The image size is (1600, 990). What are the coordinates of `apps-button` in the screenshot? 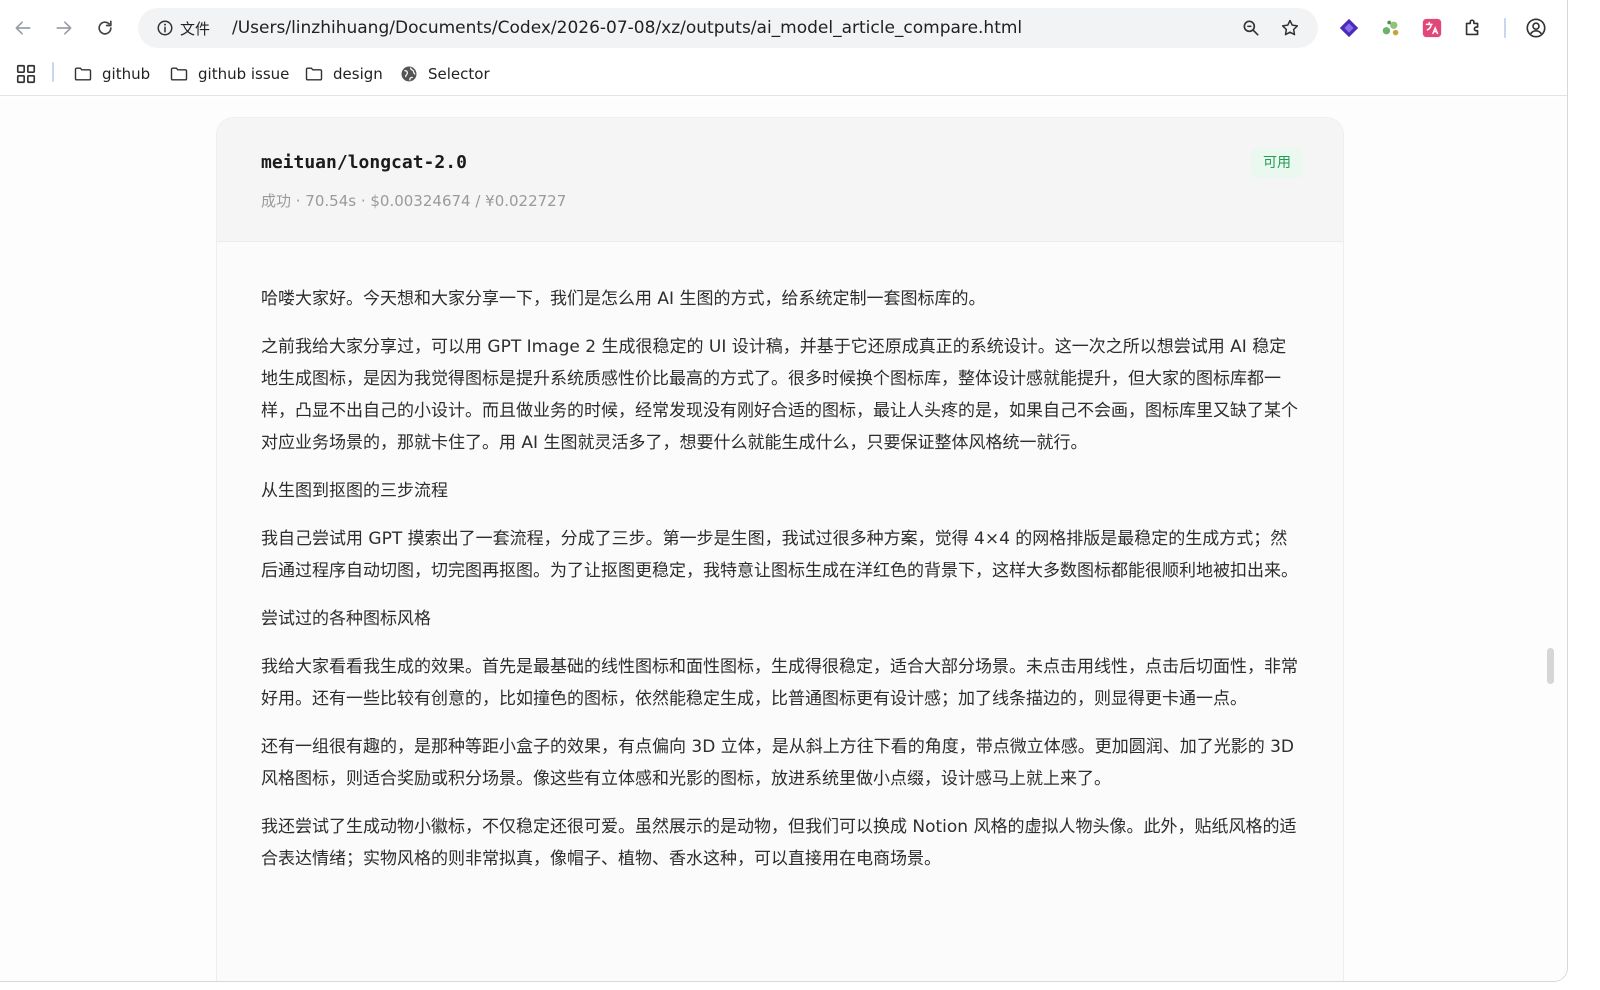 It's located at (26, 74).